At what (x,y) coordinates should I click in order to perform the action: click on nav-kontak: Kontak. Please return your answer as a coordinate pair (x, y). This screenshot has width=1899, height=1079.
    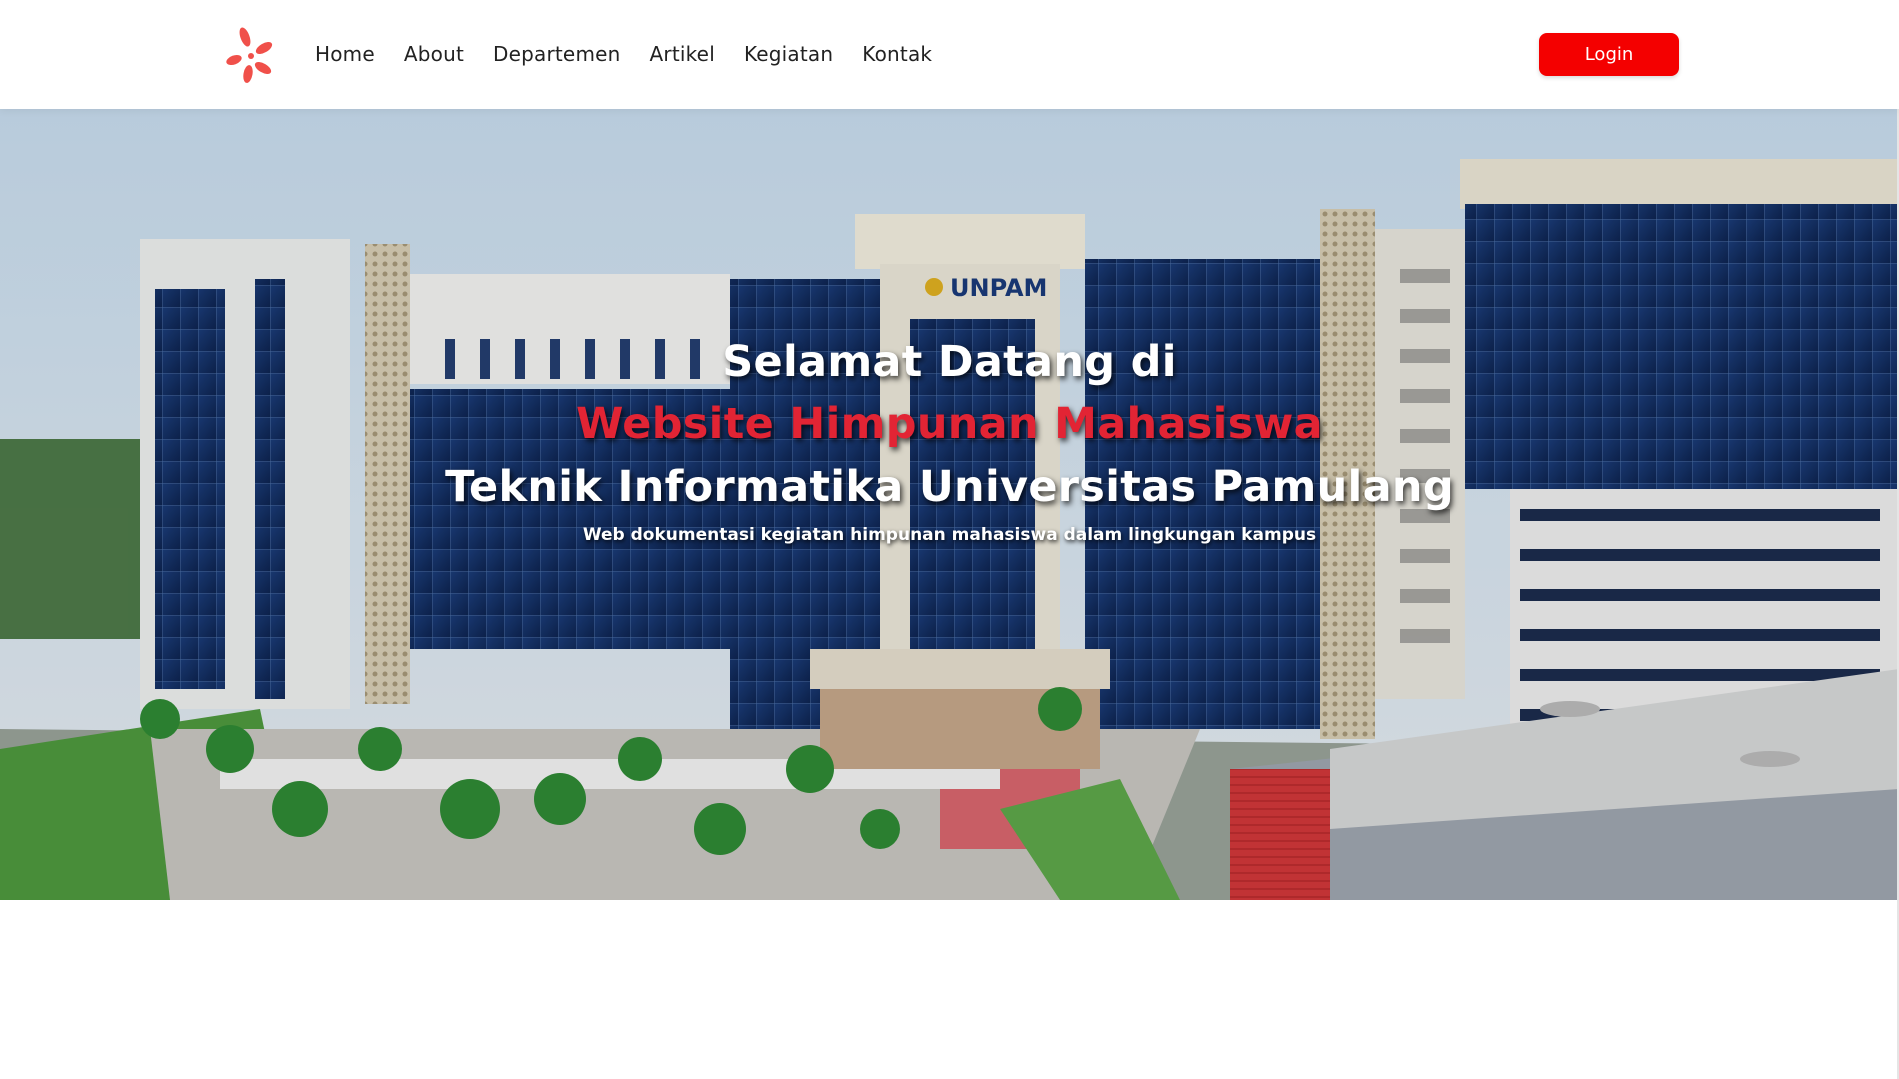
    Looking at the image, I should click on (897, 54).